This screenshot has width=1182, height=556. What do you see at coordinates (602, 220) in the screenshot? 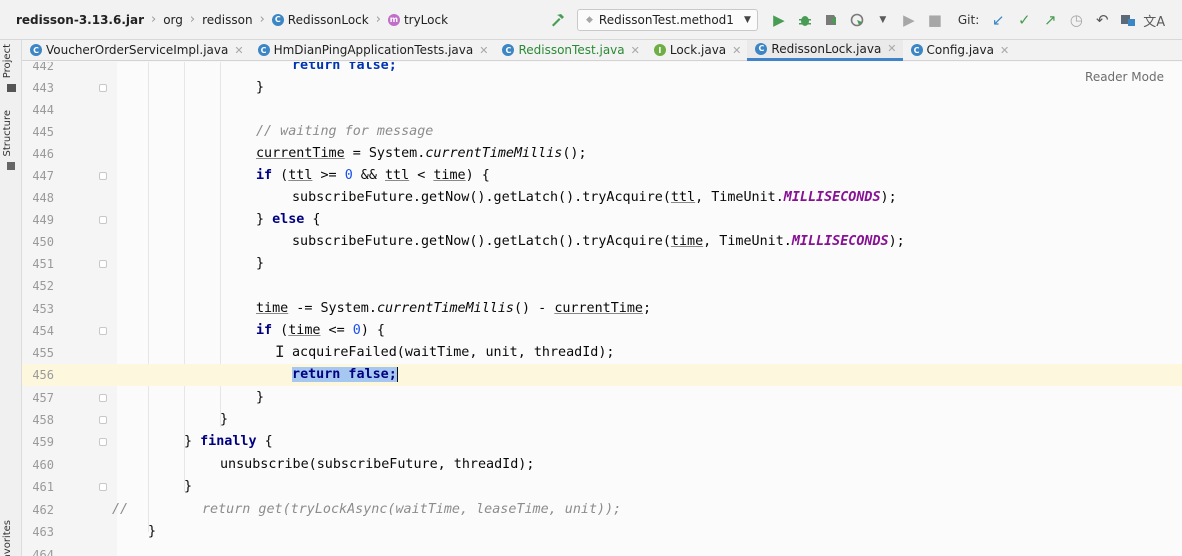
I see `code-line: 449 } else {` at bounding box center [602, 220].